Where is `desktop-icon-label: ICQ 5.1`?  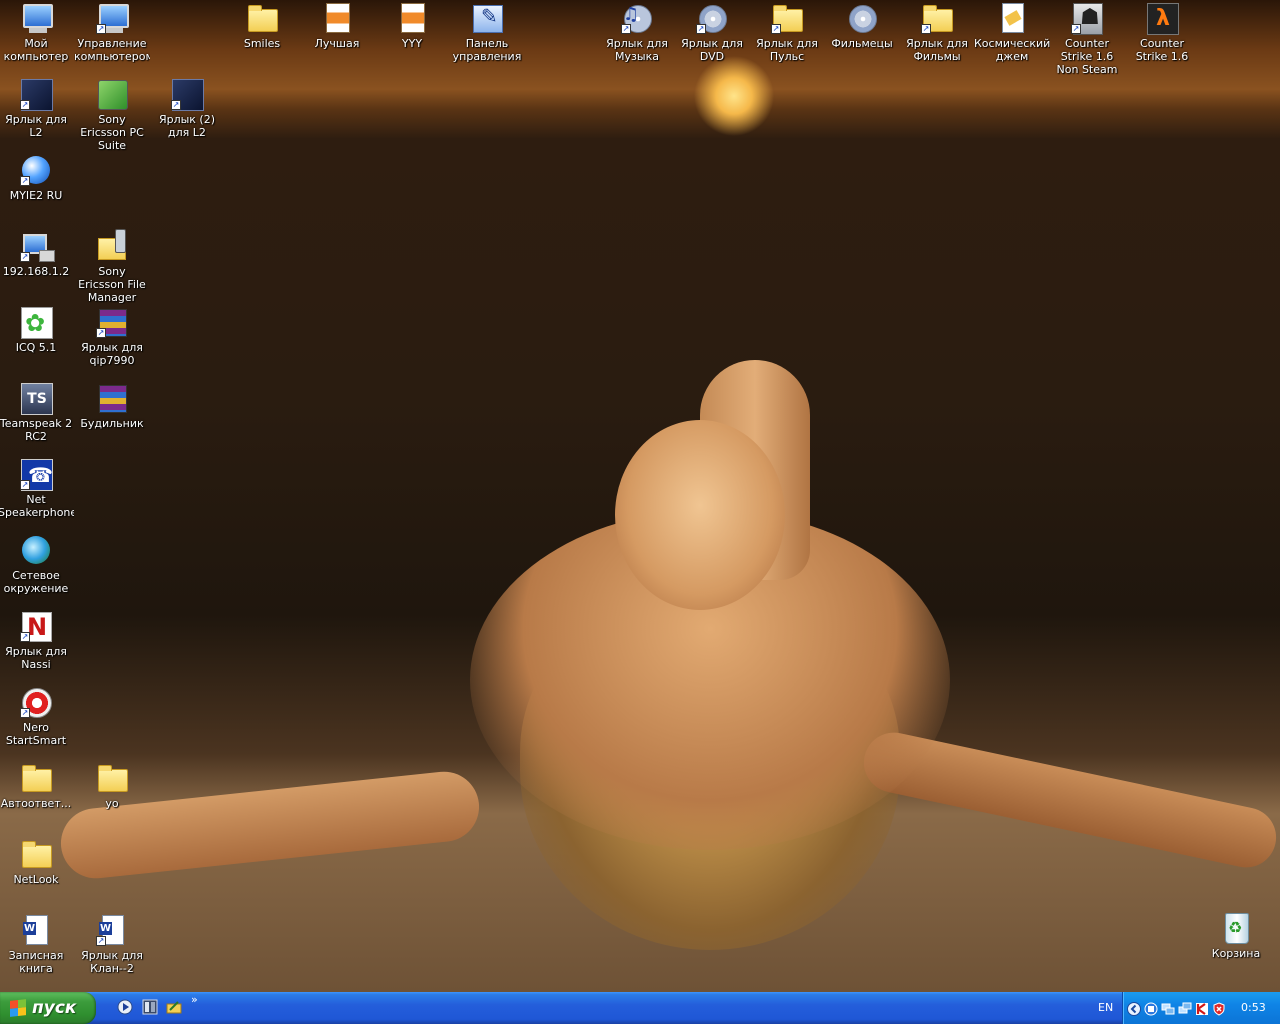 desktop-icon-label: ICQ 5.1 is located at coordinates (36, 347).